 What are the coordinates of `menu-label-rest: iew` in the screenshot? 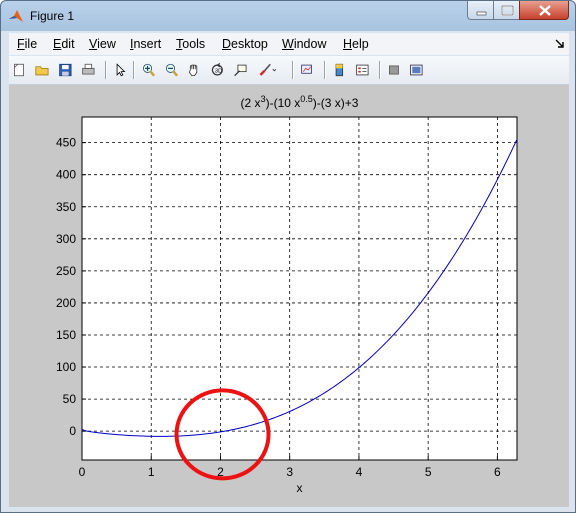 It's located at (106, 44).